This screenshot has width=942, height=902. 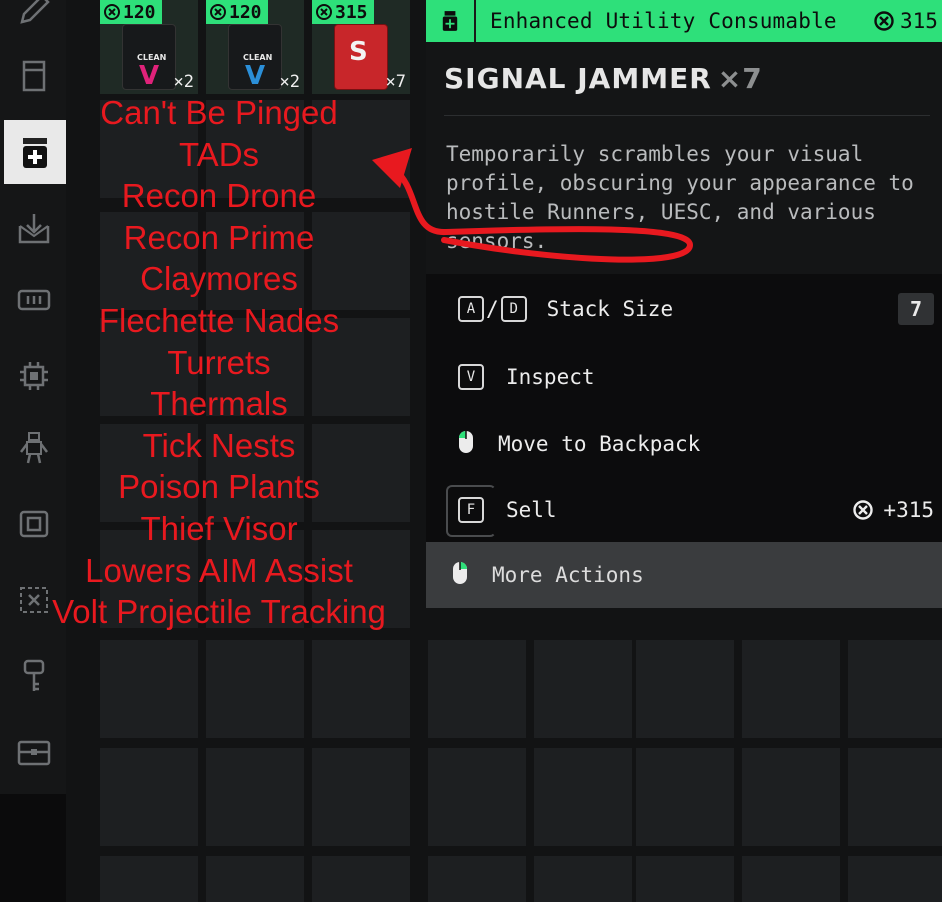 What do you see at coordinates (919, 21) in the screenshot?
I see `header-price-value: 315` at bounding box center [919, 21].